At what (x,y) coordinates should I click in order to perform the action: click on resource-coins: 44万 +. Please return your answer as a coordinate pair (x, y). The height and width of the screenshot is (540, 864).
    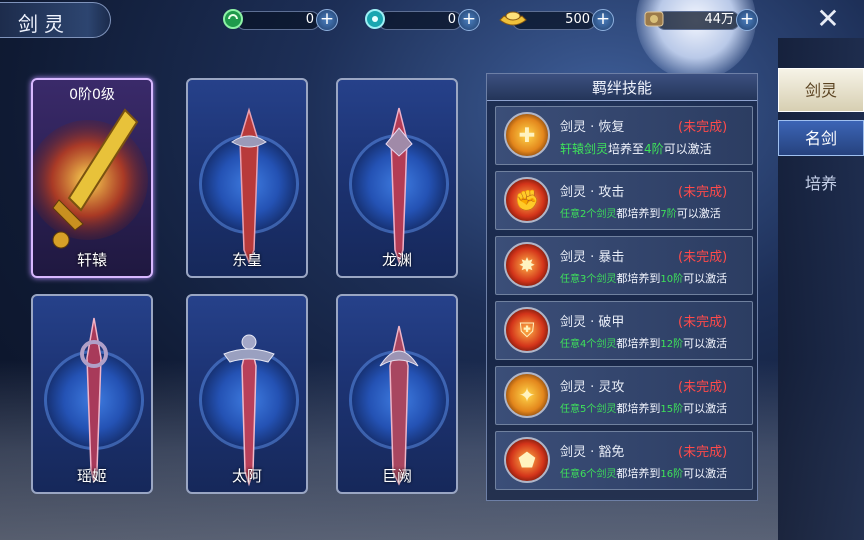
    Looking at the image, I should click on (700, 19).